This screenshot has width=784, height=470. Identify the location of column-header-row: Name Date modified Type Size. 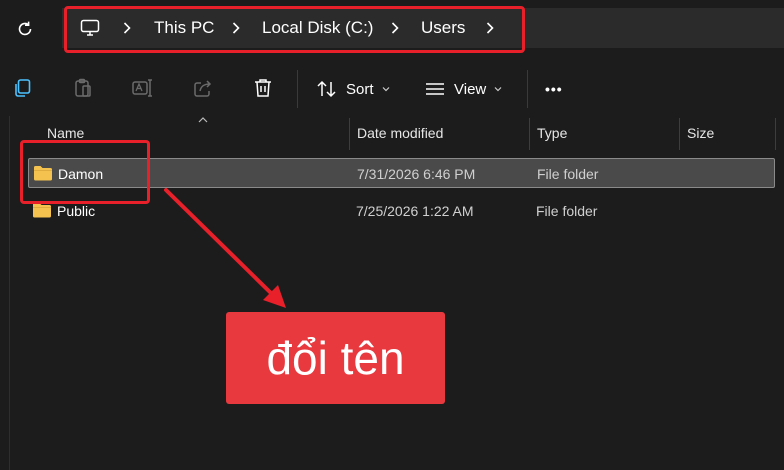
(397, 133).